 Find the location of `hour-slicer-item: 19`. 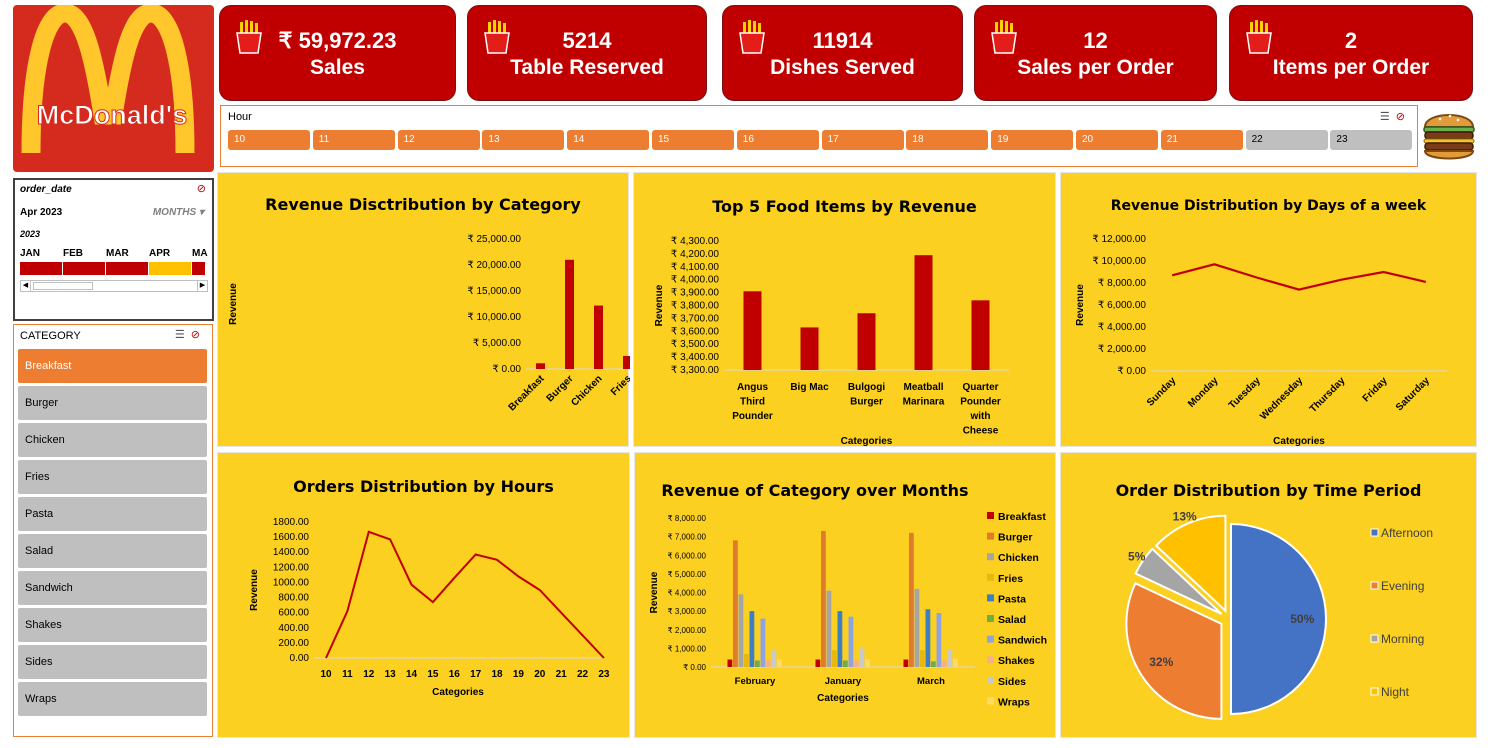

hour-slicer-item: 19 is located at coordinates (1032, 140).